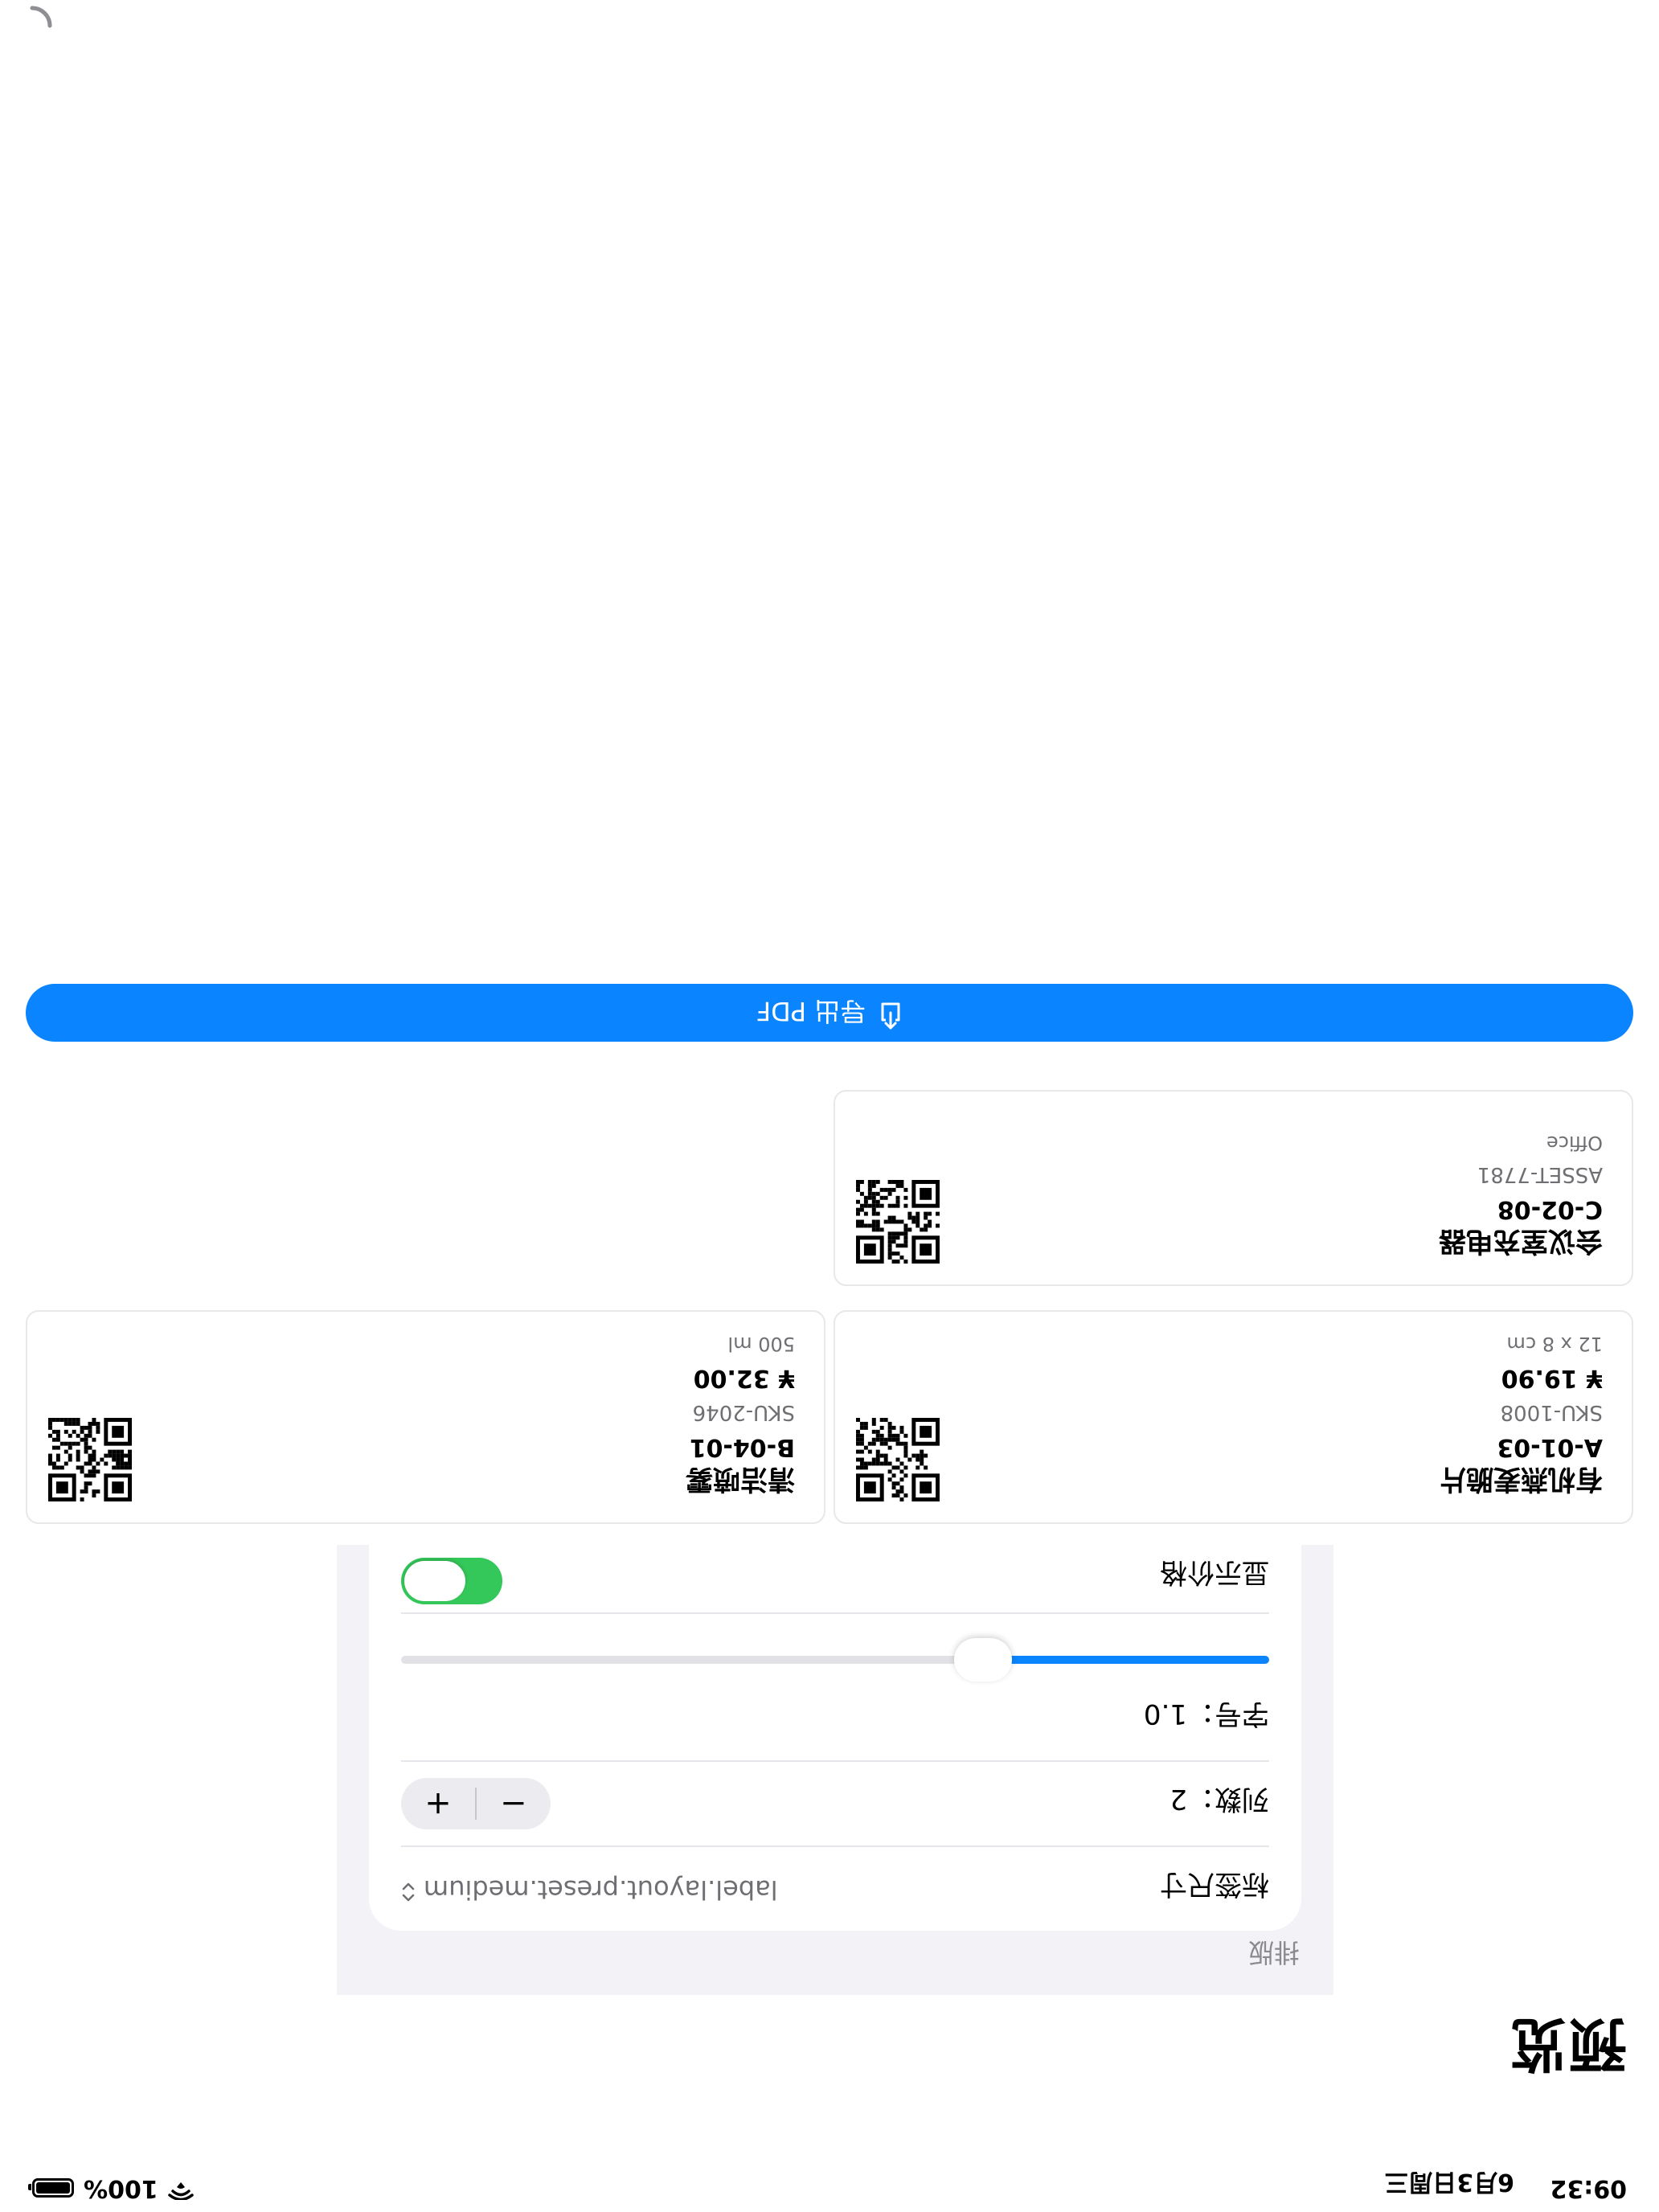 Image resolution: width=1659 pixels, height=2212 pixels. What do you see at coordinates (1552, 1378) in the screenshot?
I see `label-price: ¥ 19.90` at bounding box center [1552, 1378].